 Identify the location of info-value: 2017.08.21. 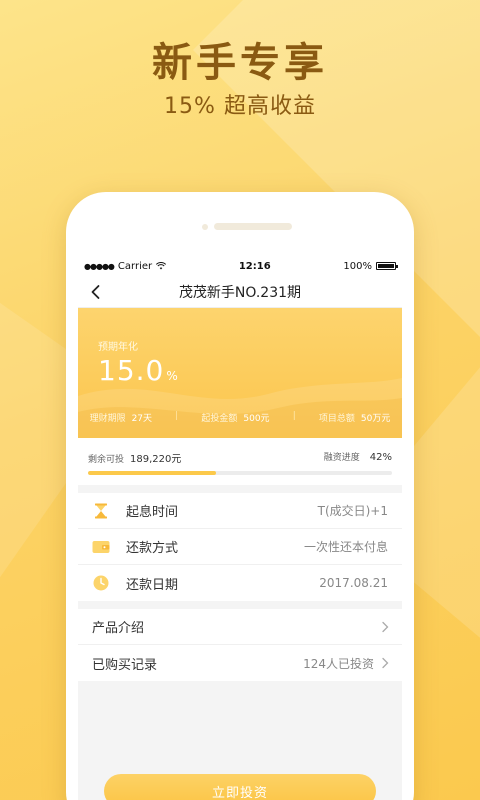
(353, 583).